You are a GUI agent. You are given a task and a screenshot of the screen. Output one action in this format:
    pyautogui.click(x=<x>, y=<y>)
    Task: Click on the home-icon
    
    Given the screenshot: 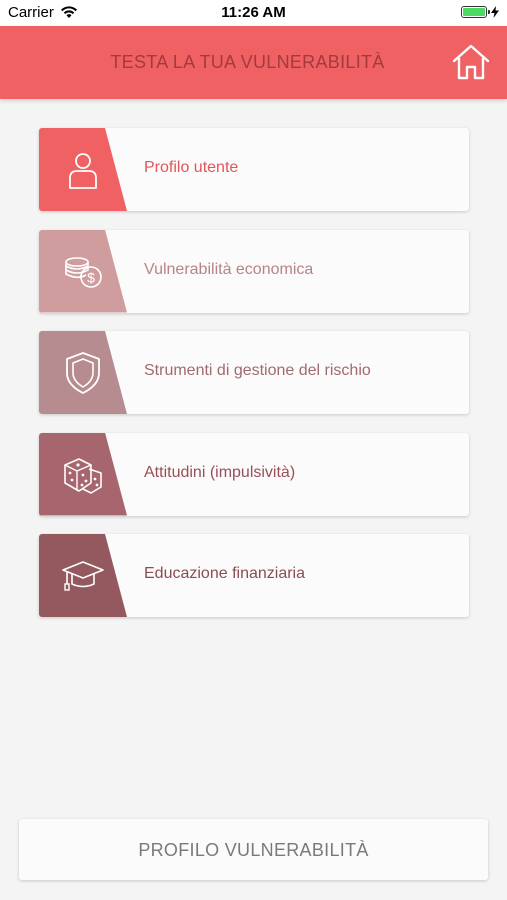 What is the action you would take?
    pyautogui.click(x=471, y=62)
    